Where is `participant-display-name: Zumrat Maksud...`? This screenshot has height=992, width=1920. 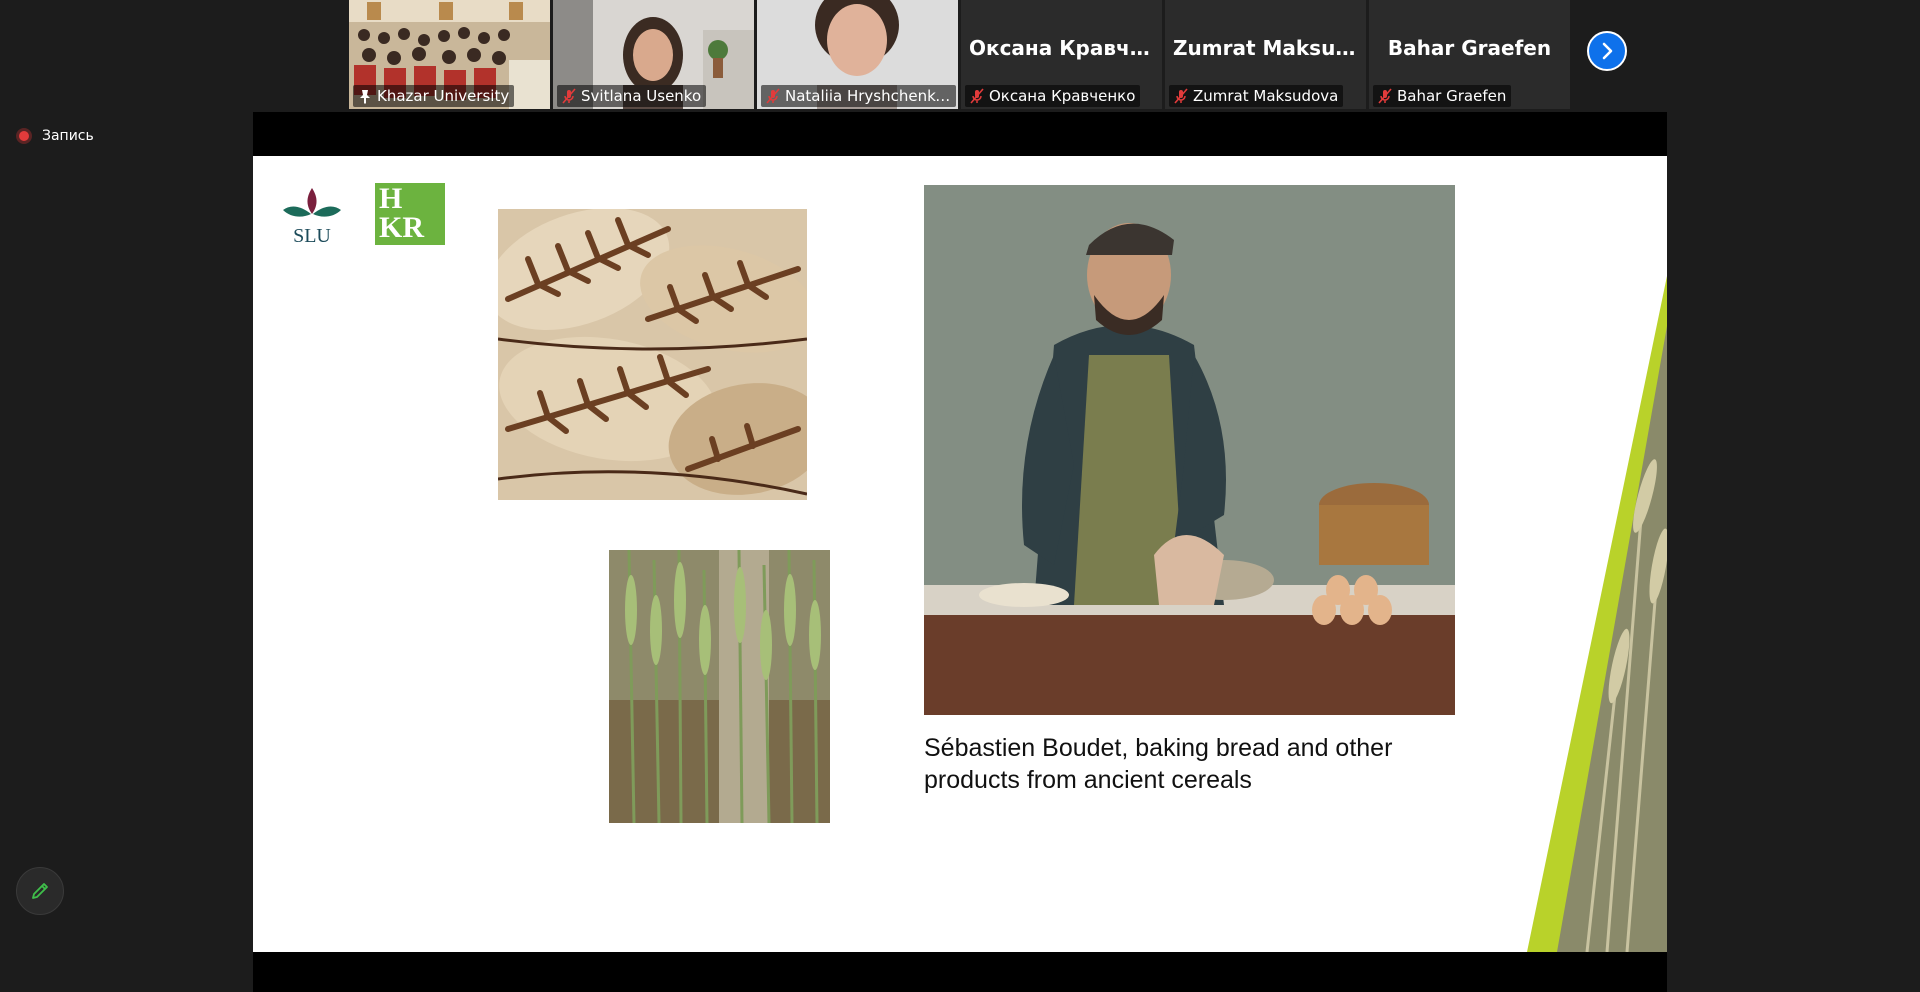 participant-display-name: Zumrat Maksud... is located at coordinates (1269, 48).